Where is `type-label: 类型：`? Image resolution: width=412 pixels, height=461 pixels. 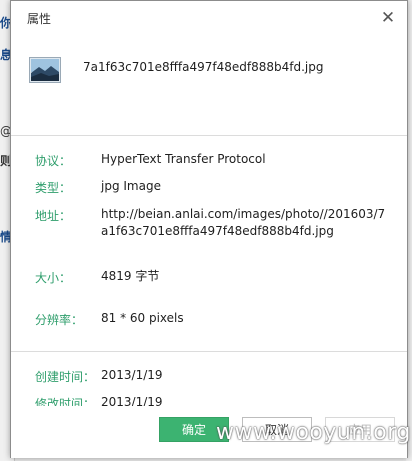 type-label: 类型： is located at coordinates (53, 188).